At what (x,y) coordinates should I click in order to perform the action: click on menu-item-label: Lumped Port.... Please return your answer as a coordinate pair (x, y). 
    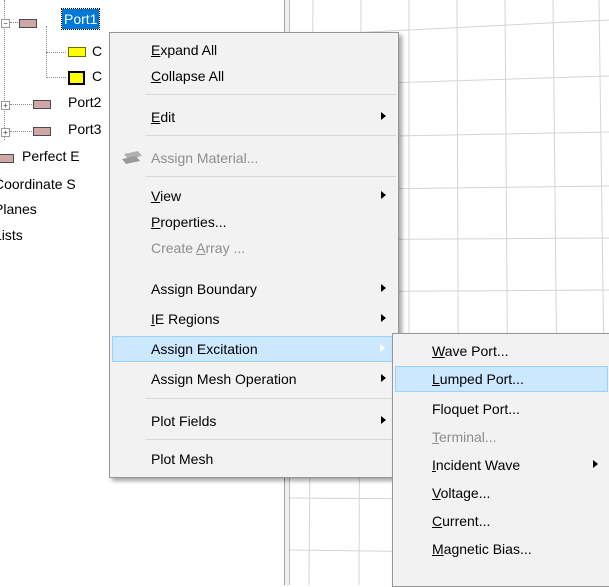
    Looking at the image, I should click on (478, 379).